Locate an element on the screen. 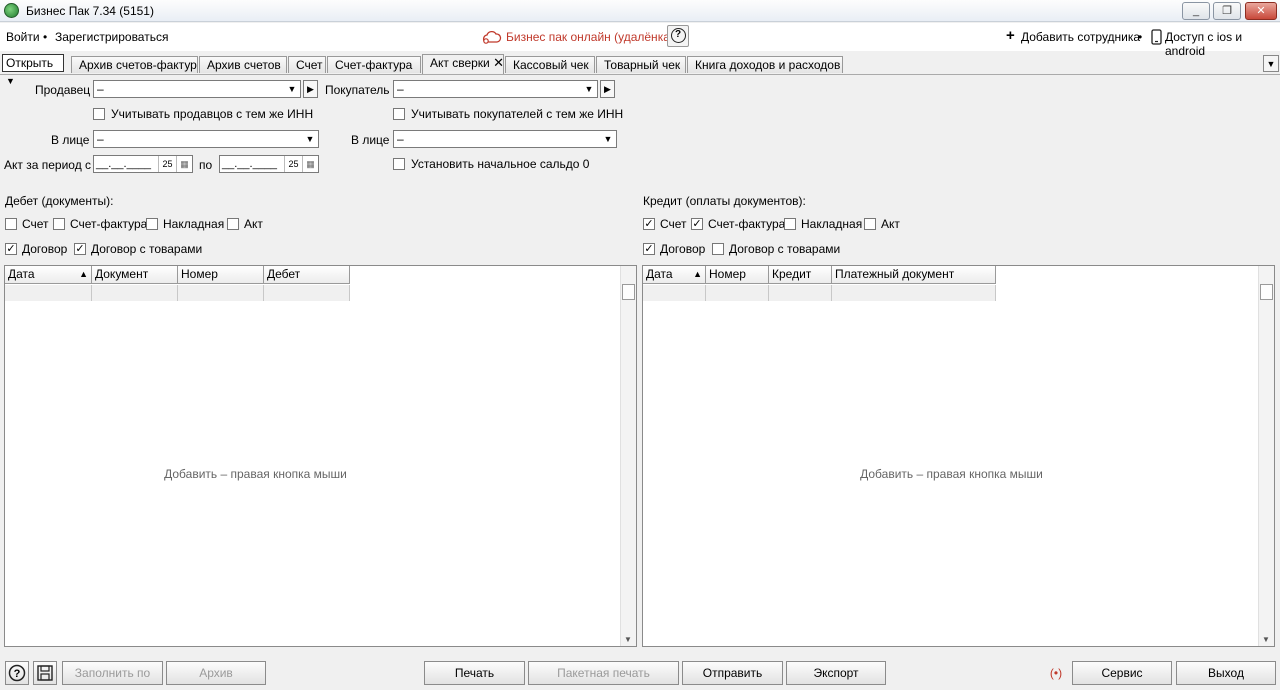 This screenshot has width=1280, height=690. batch-print-button: Пакетная печать is located at coordinates (603, 673).